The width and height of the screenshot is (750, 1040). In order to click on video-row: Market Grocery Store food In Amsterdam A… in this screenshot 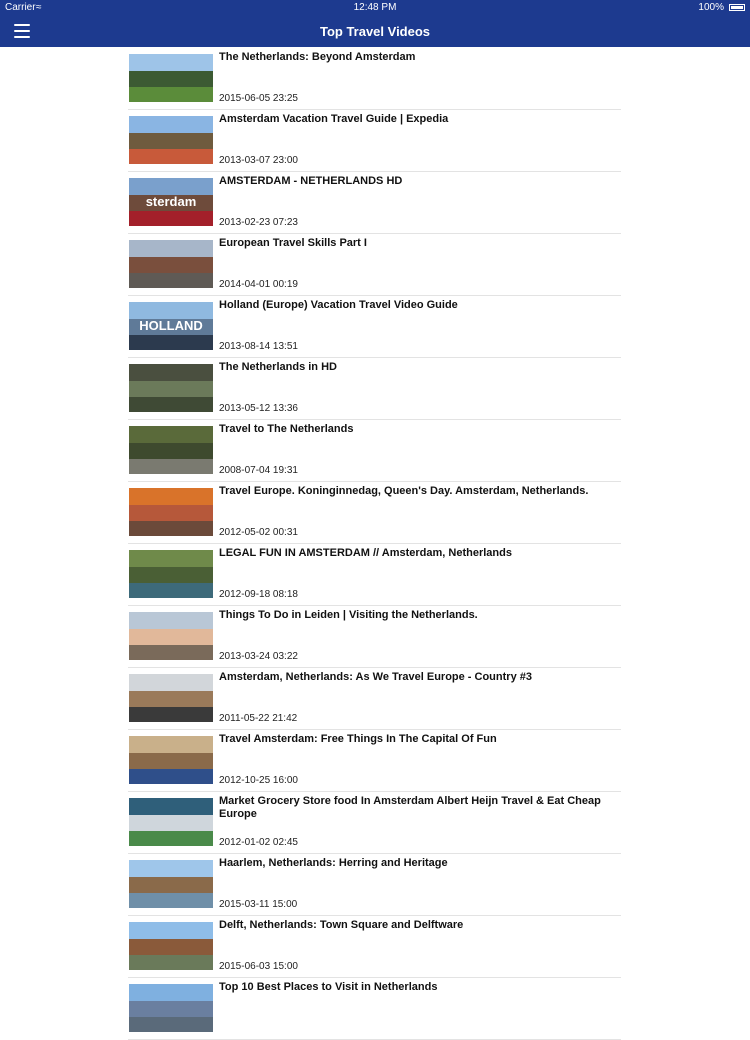, I will do `click(374, 823)`.